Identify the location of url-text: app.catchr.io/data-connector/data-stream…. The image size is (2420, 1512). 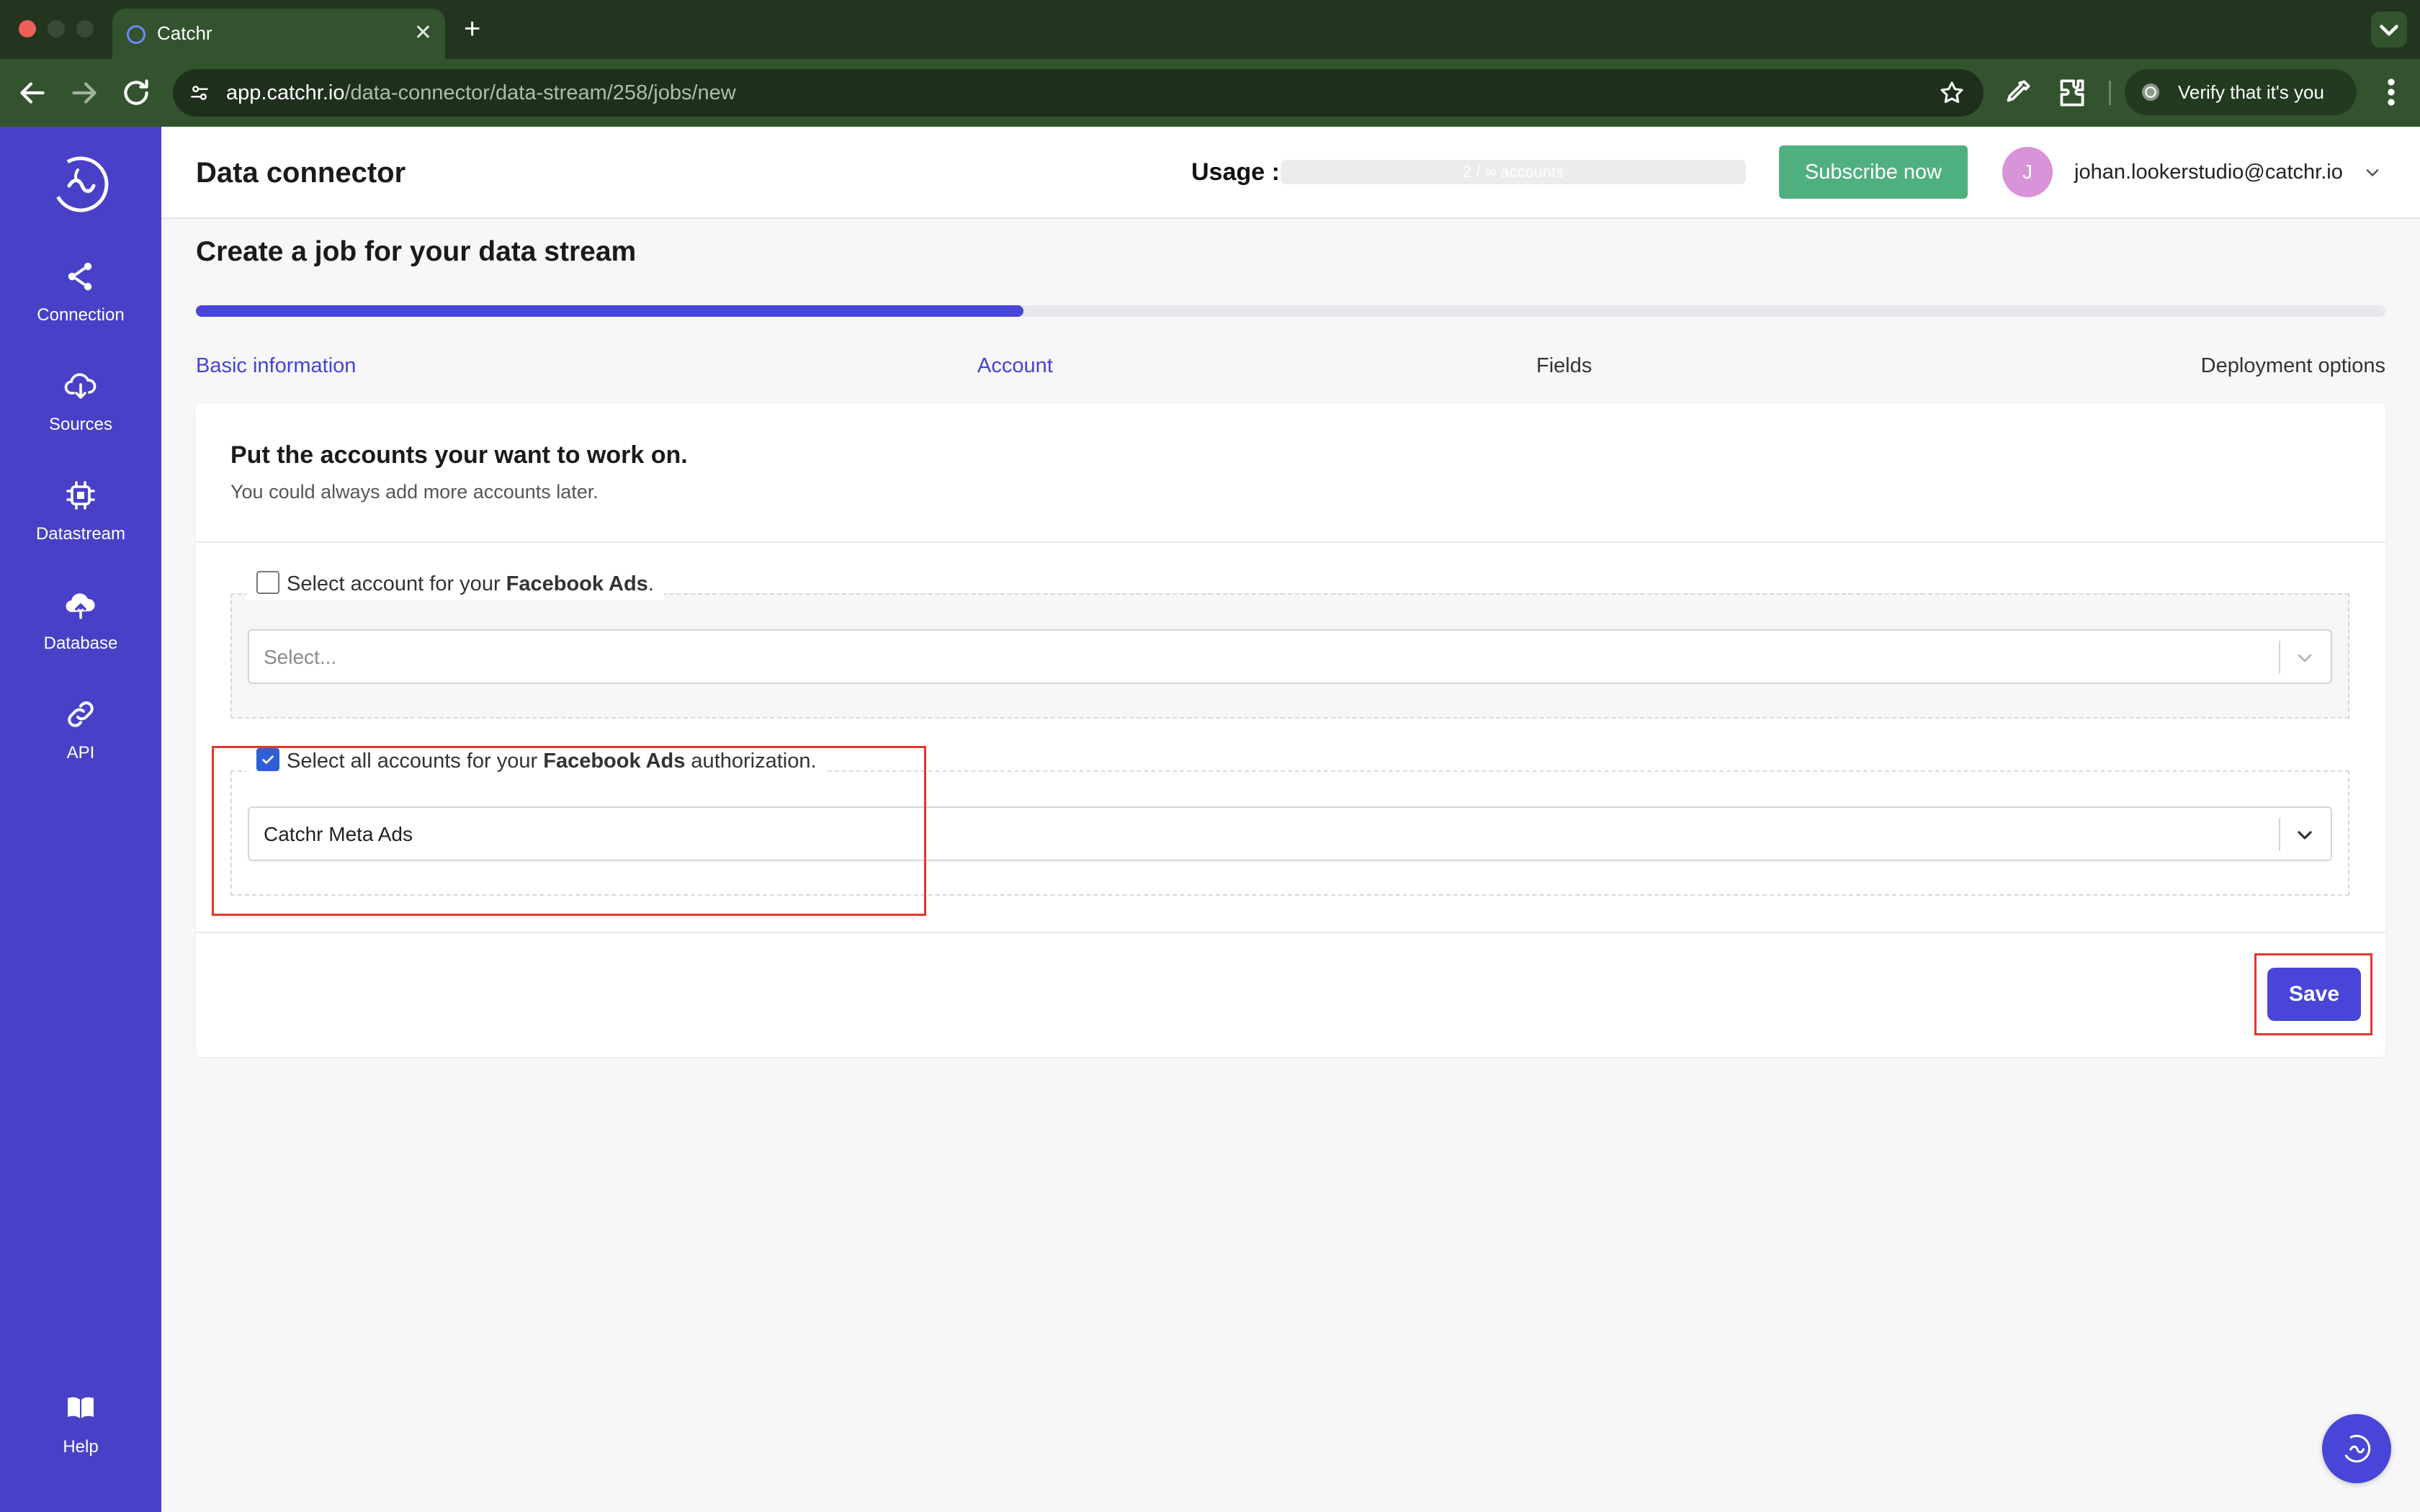
(481, 93).